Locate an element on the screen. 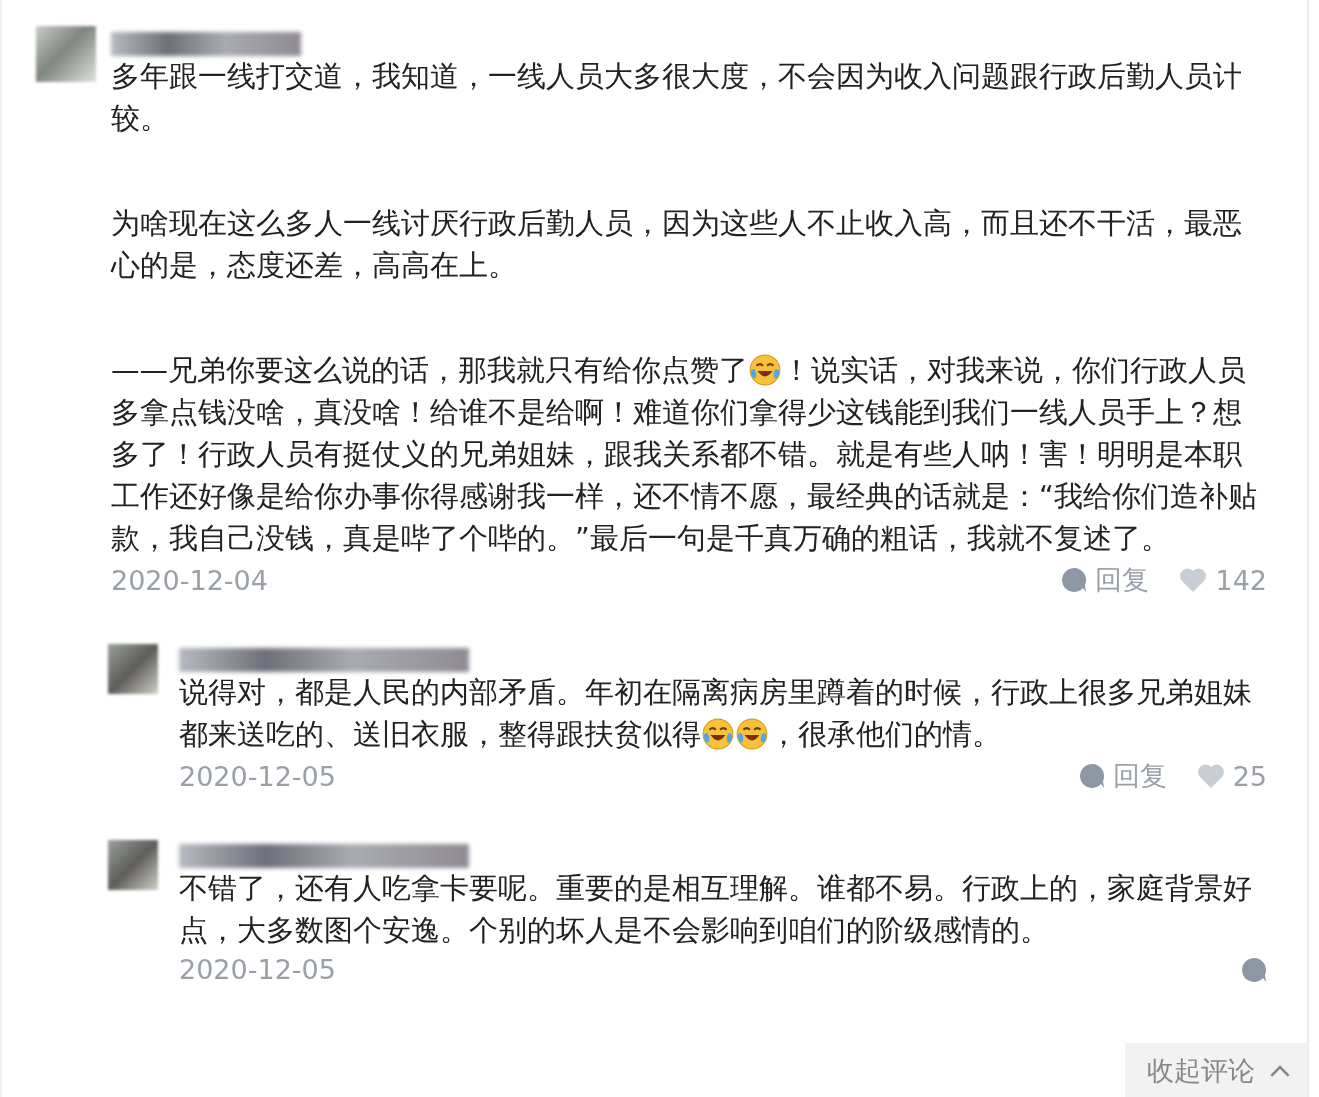  like-count: 25 is located at coordinates (1249, 776).